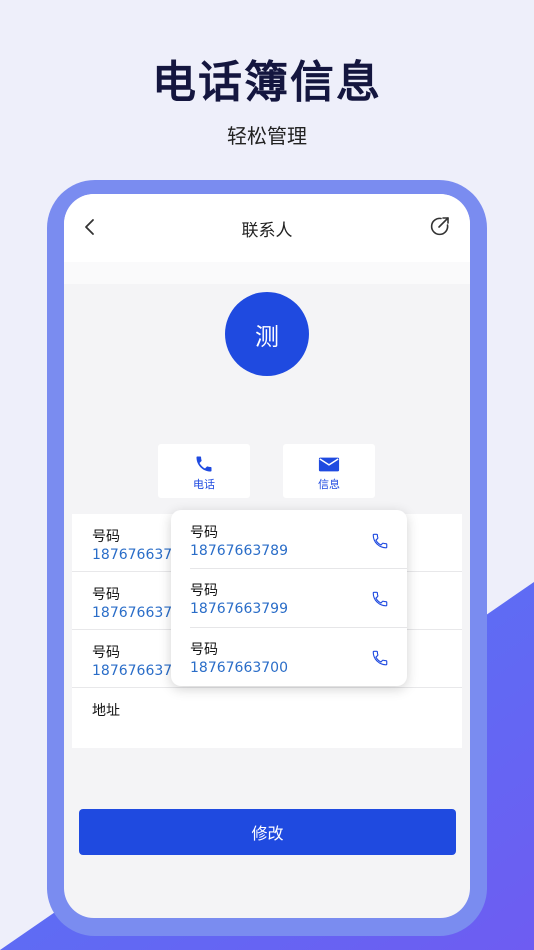 The height and width of the screenshot is (950, 534). I want to click on page-title: 联系人, so click(267, 231).